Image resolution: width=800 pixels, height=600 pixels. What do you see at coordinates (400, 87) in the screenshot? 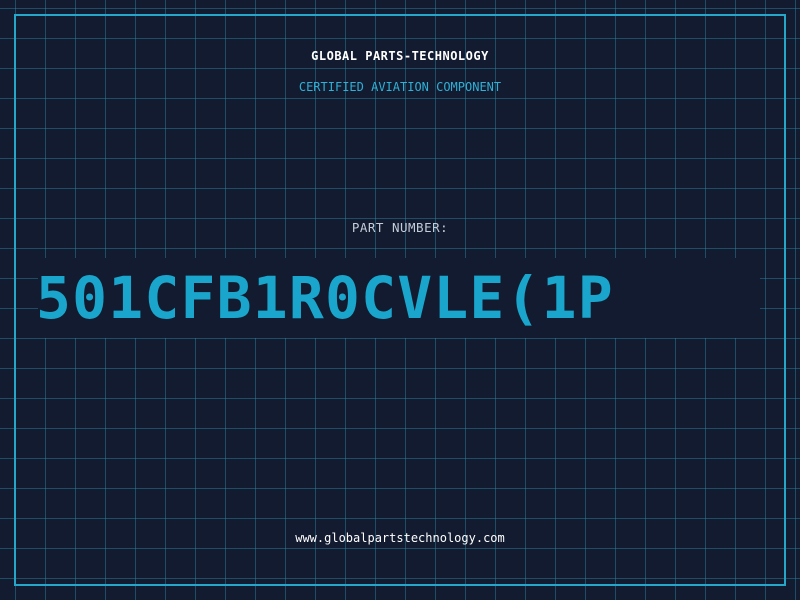
I see `component-subtitle: CERTIFIED AVIATION COMPONENT` at bounding box center [400, 87].